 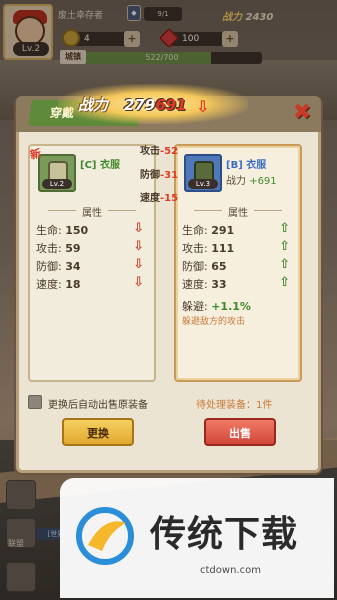 I want to click on candidate-power-label: 战力, so click(x=236, y=181).